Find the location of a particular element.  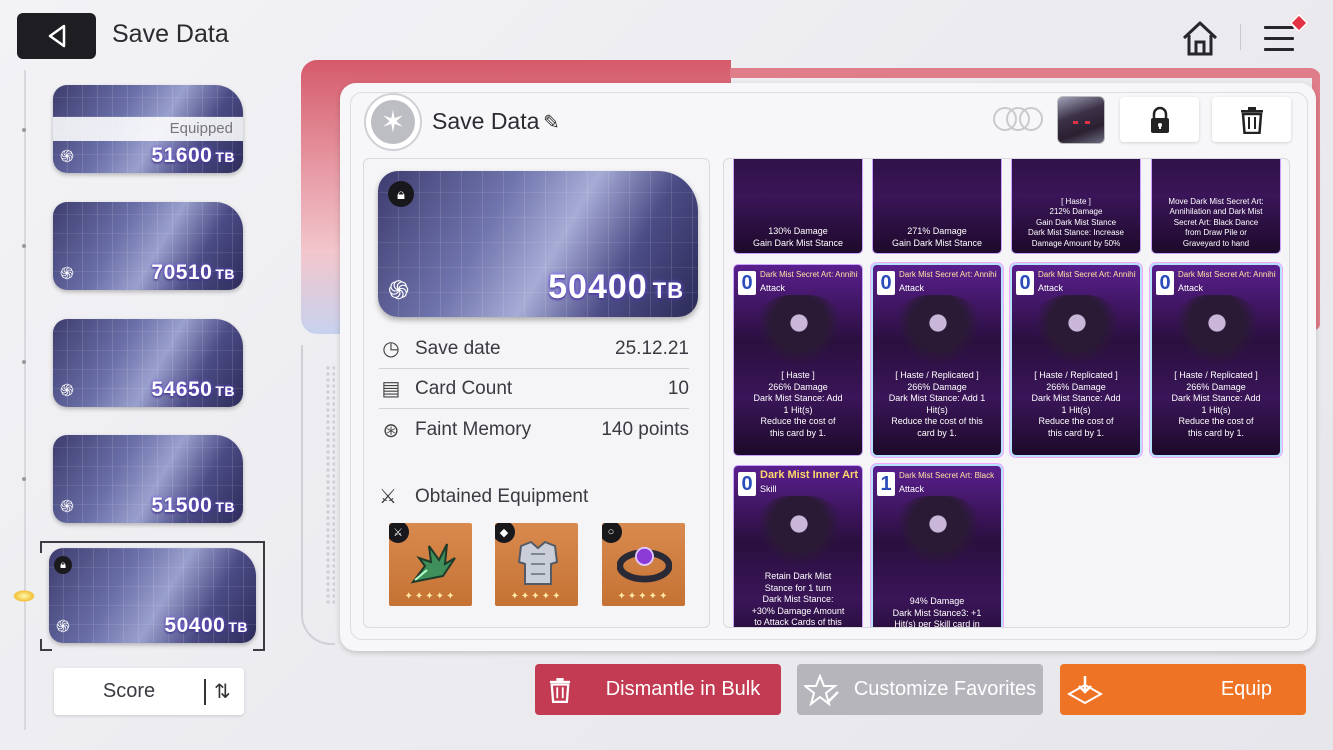

panel-title: Save Data is located at coordinates (486, 121).